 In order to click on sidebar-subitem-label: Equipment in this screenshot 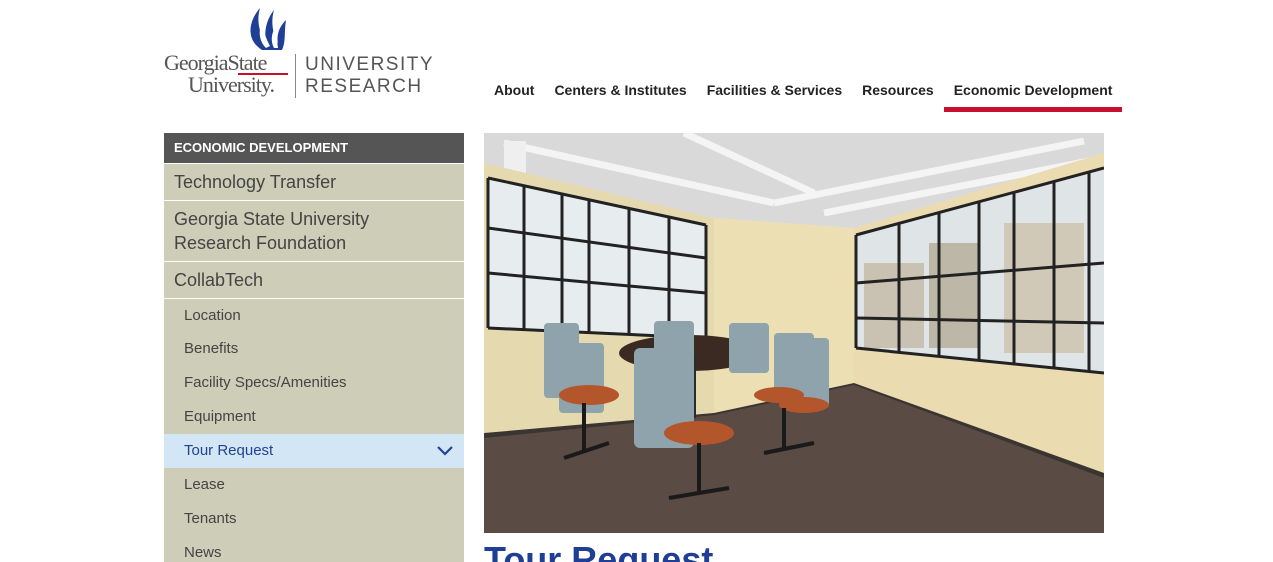, I will do `click(220, 416)`.